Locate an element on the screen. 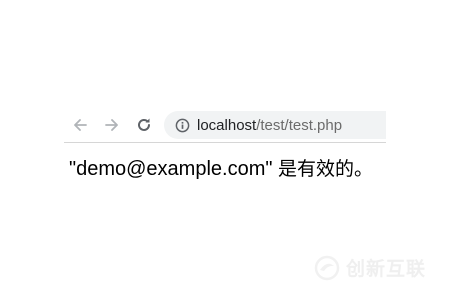 This screenshot has width=450, height=300. back-button is located at coordinates (80, 125).